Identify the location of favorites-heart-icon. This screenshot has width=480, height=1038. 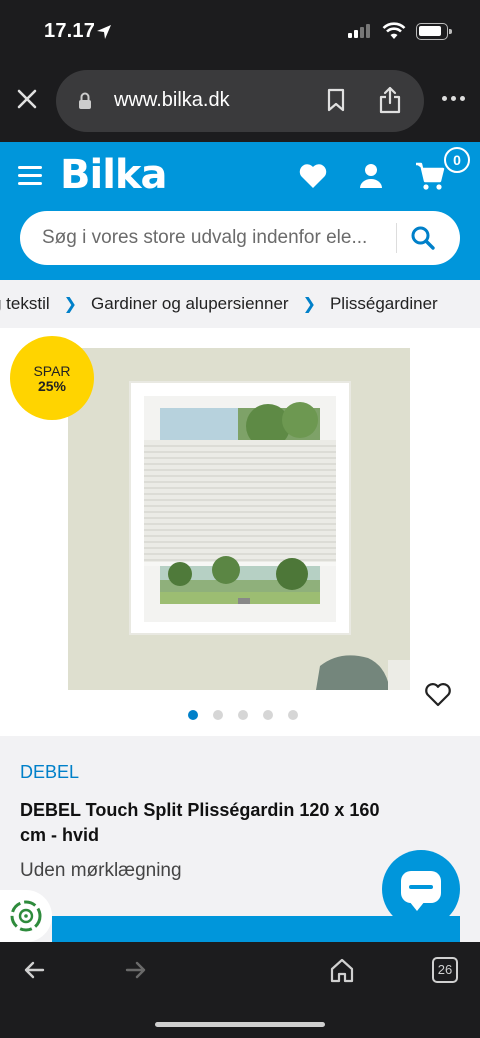
(313, 178).